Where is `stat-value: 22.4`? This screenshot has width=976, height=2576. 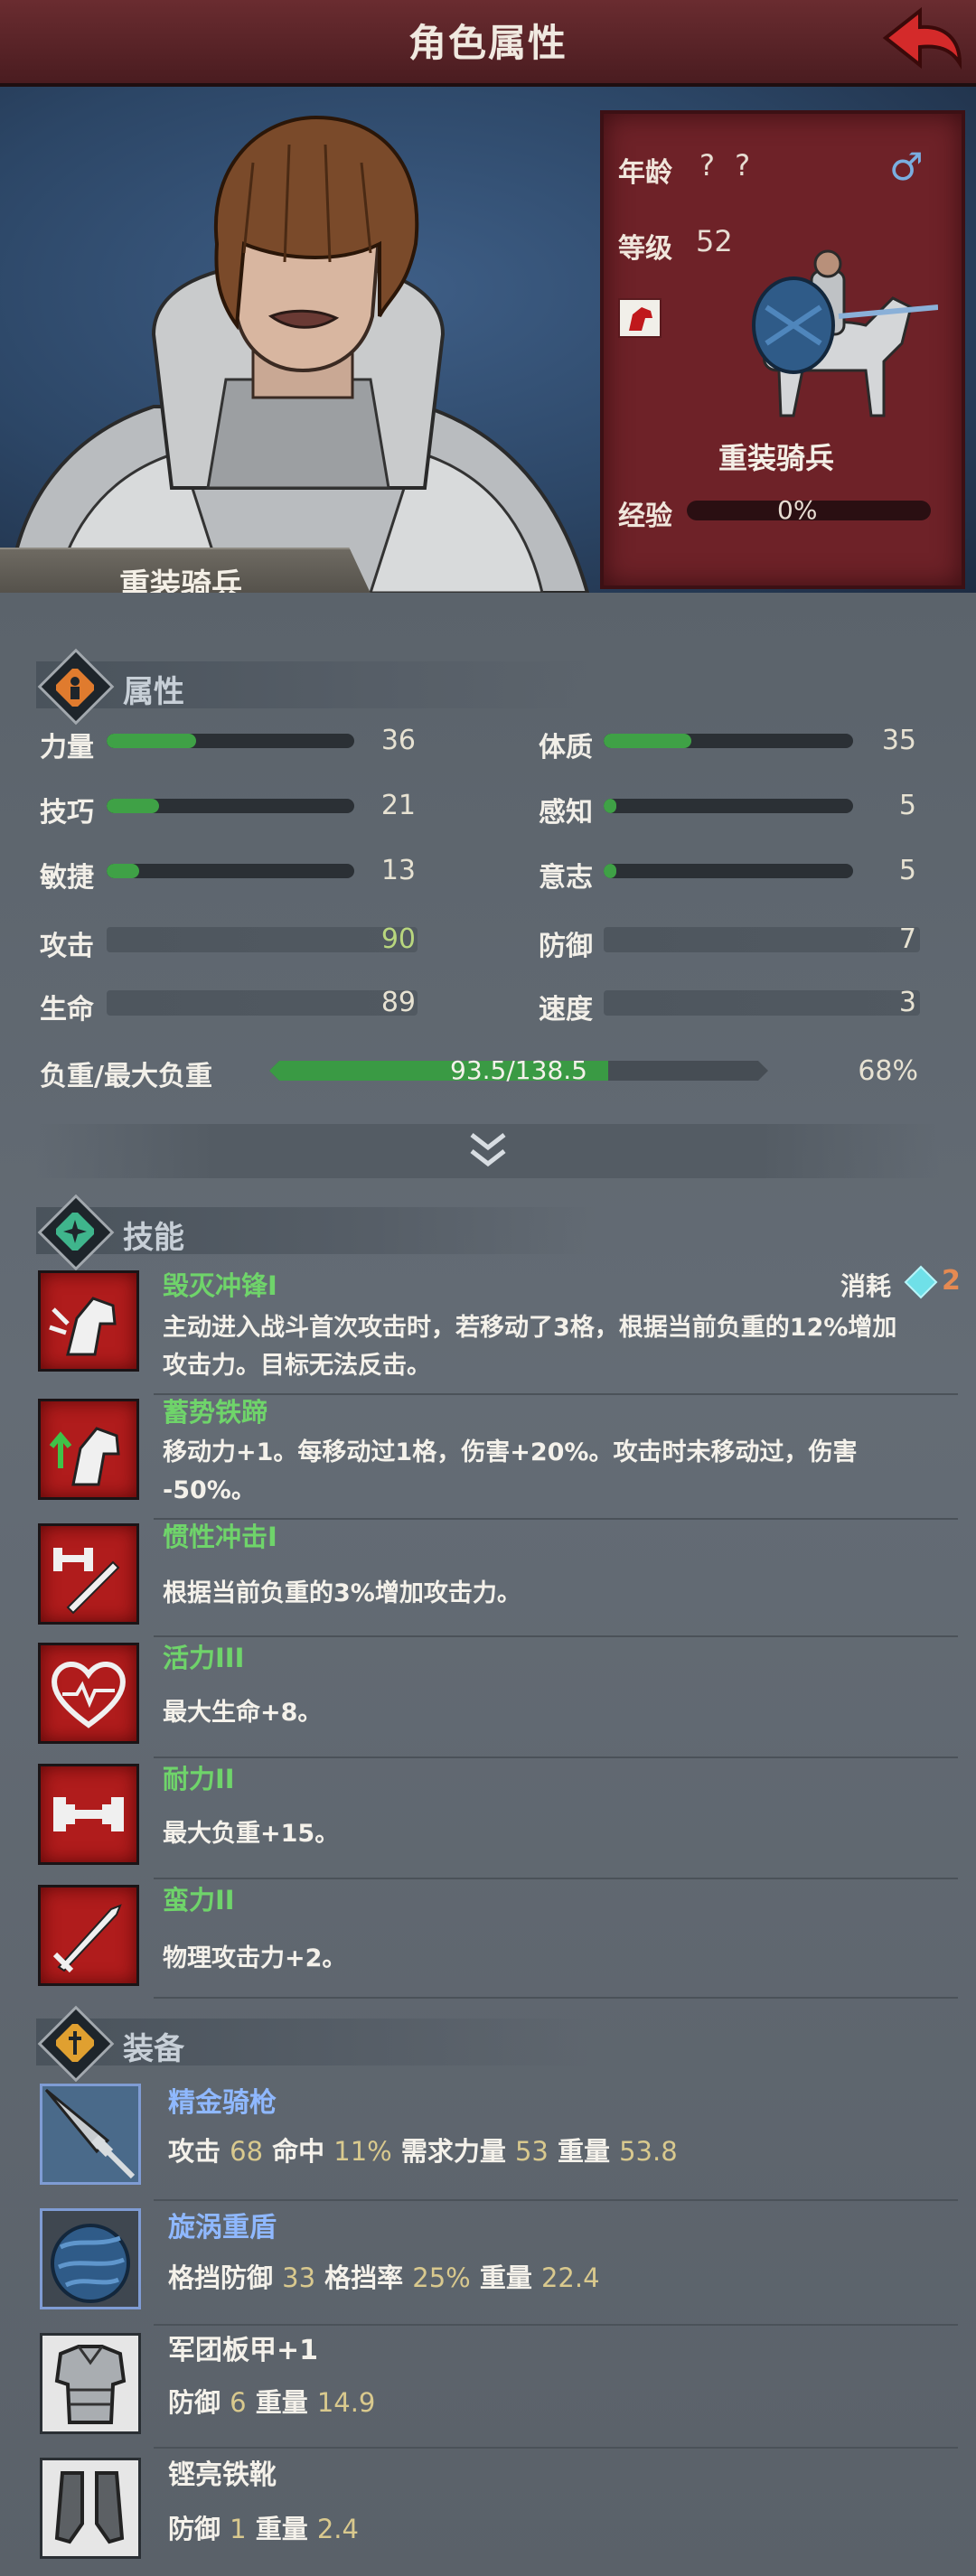
stat-value: 22.4 is located at coordinates (570, 2277).